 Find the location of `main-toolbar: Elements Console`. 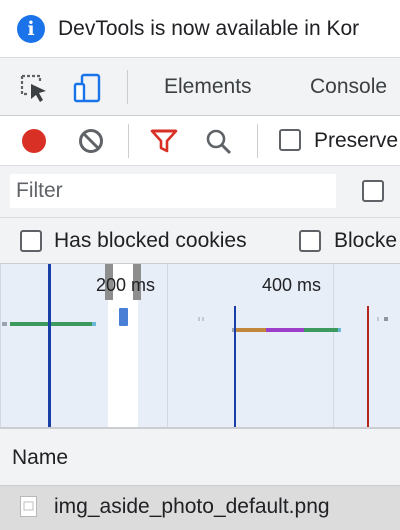

main-toolbar: Elements Console is located at coordinates (200, 87).